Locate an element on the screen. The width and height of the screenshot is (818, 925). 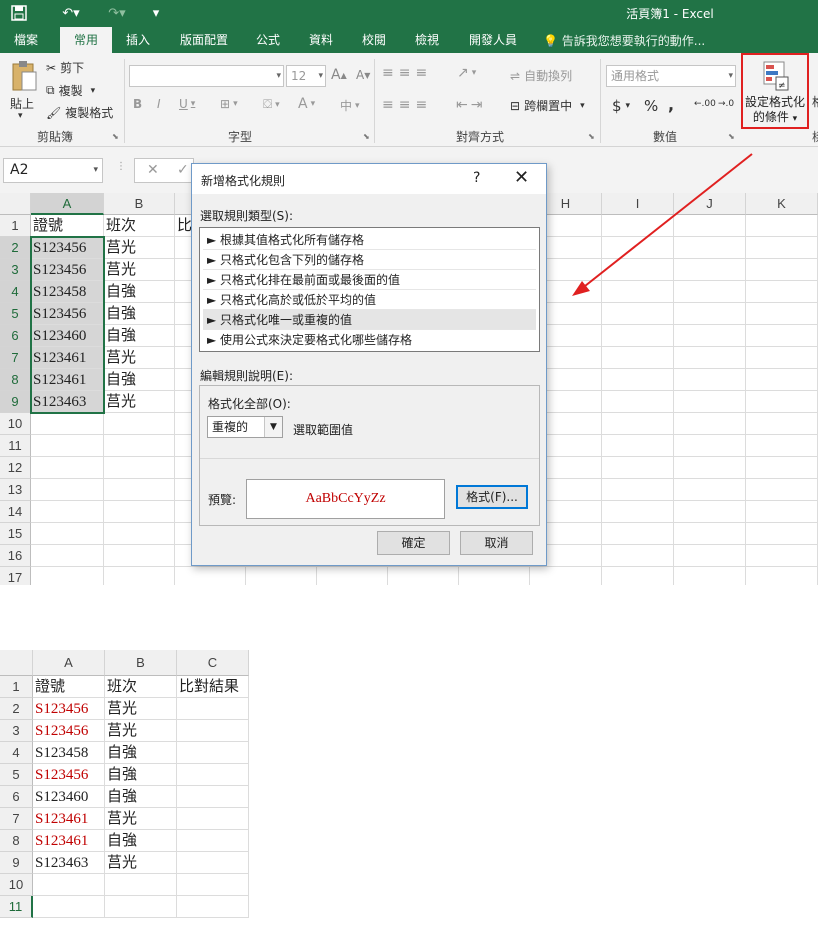
cell: S123458 is located at coordinates (69, 753).